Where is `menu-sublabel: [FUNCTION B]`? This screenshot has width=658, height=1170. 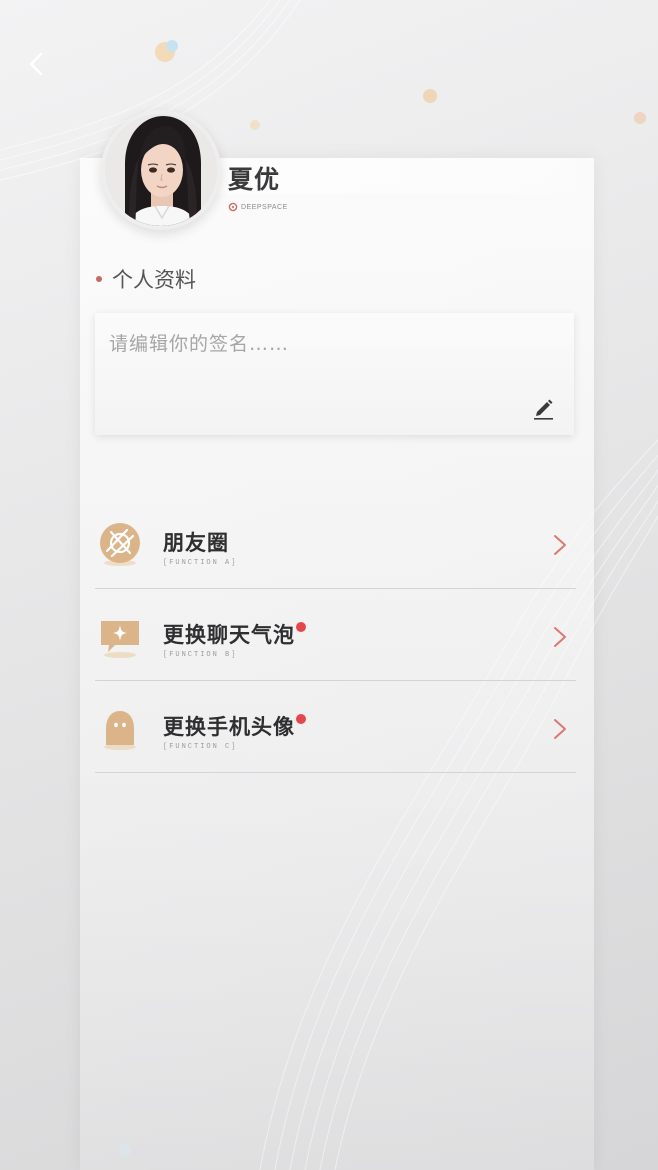
menu-sublabel: [FUNCTION B] is located at coordinates (200, 655).